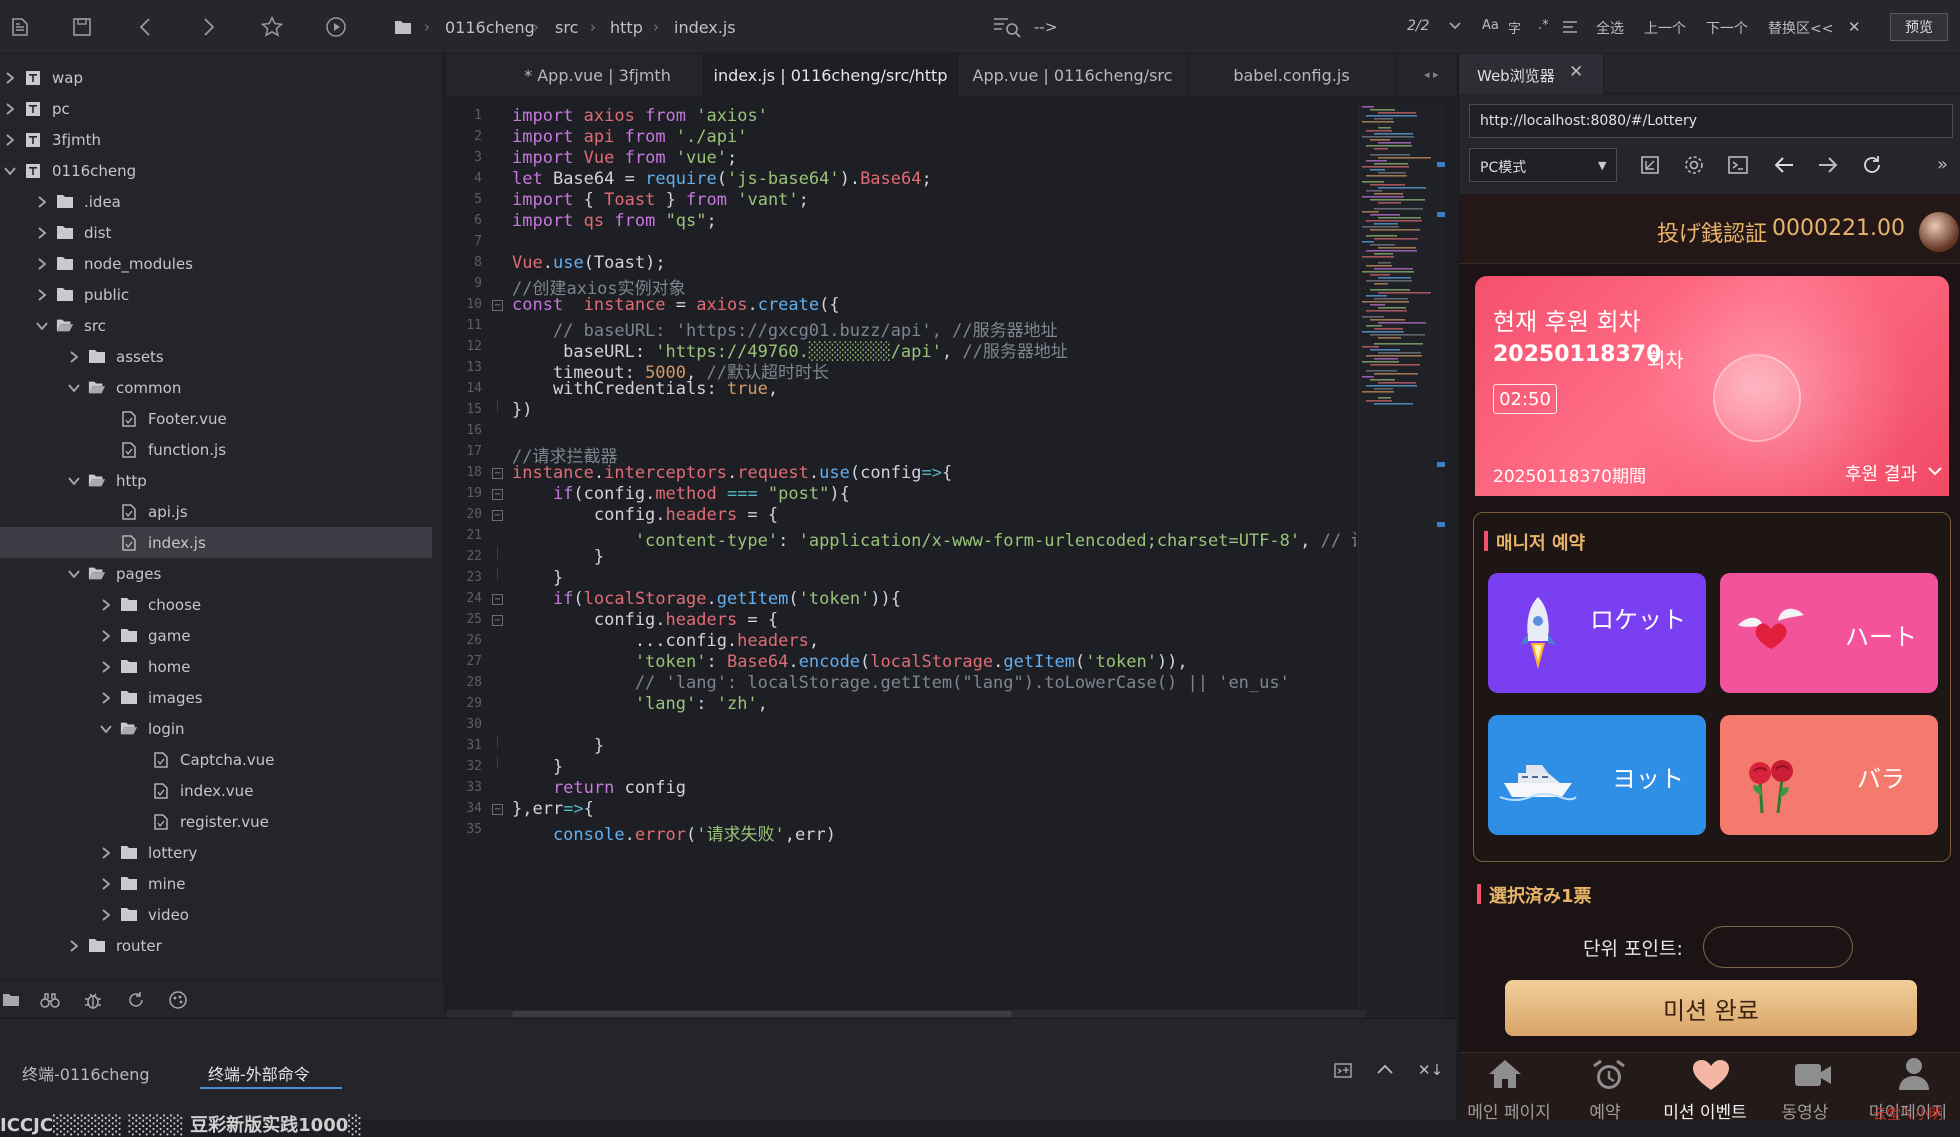  What do you see at coordinates (1828, 165) in the screenshot?
I see `browser-forward-icon` at bounding box center [1828, 165].